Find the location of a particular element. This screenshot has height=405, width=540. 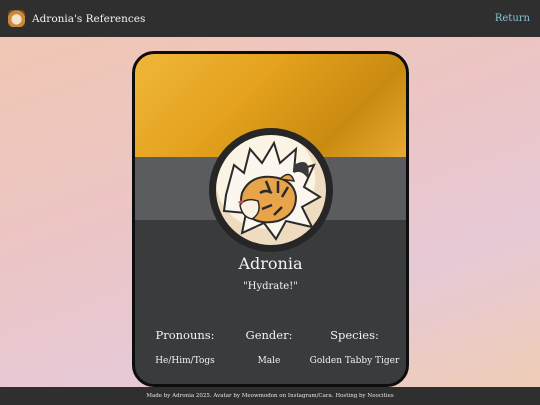

tiger-avatar-illustration is located at coordinates (272, 190).